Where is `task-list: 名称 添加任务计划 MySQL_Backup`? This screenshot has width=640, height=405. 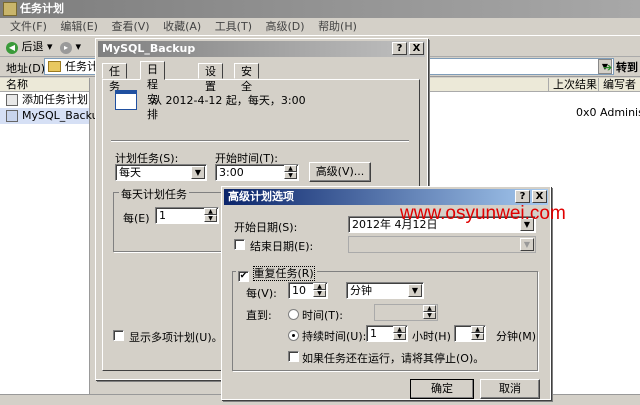 task-list: 名称 添加任务计划 MySQL_Backup is located at coordinates (53, 236).